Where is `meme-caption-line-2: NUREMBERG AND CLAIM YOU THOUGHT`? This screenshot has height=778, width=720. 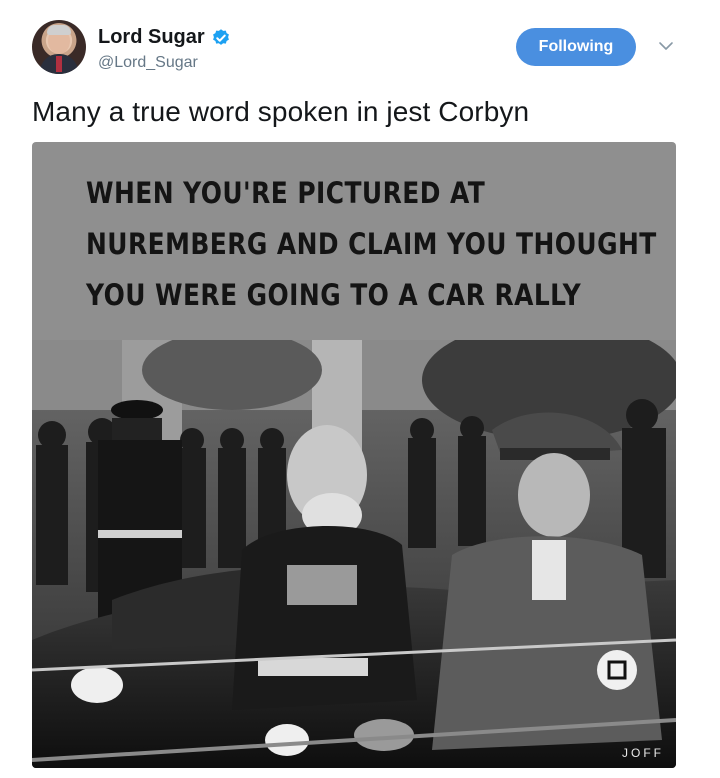 meme-caption-line-2: NUREMBERG AND CLAIM YOU THOUGHT is located at coordinates (371, 244).